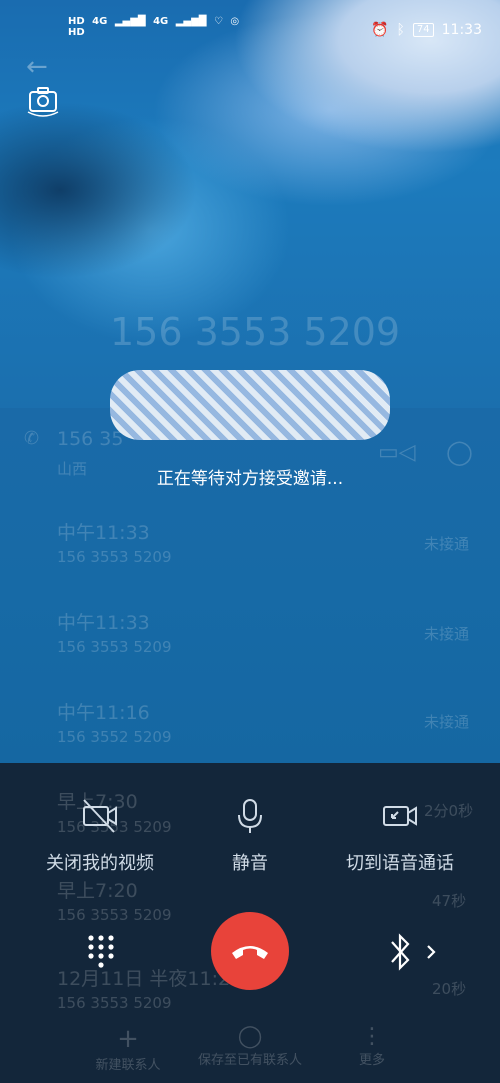 The width and height of the screenshot is (500, 1083). What do you see at coordinates (250, 1036) in the screenshot?
I see `person-icon: ◯` at bounding box center [250, 1036].